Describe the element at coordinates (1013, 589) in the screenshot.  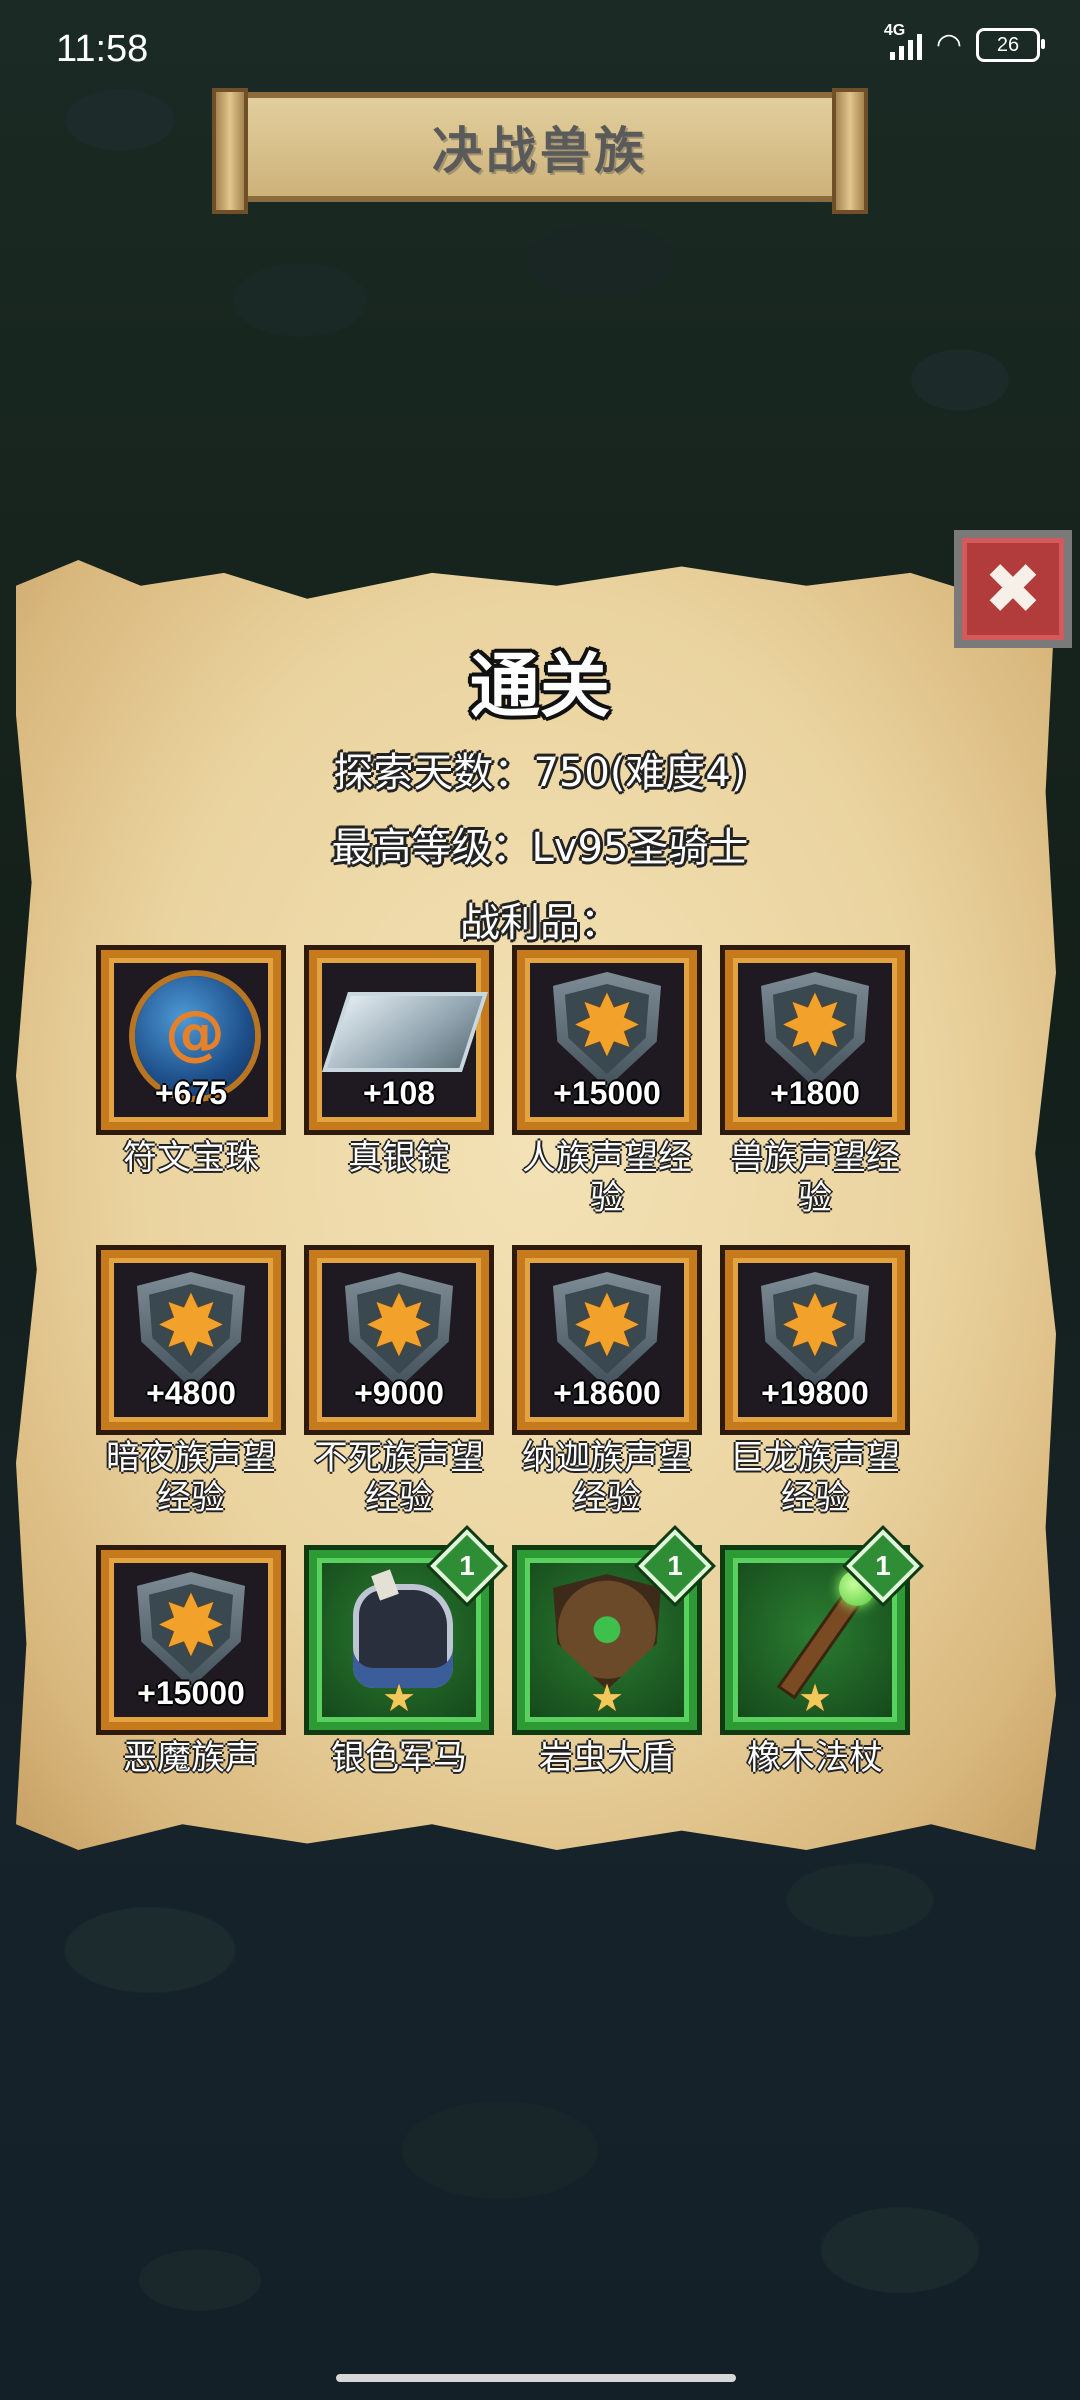
I see `close-icon: ✖` at that location.